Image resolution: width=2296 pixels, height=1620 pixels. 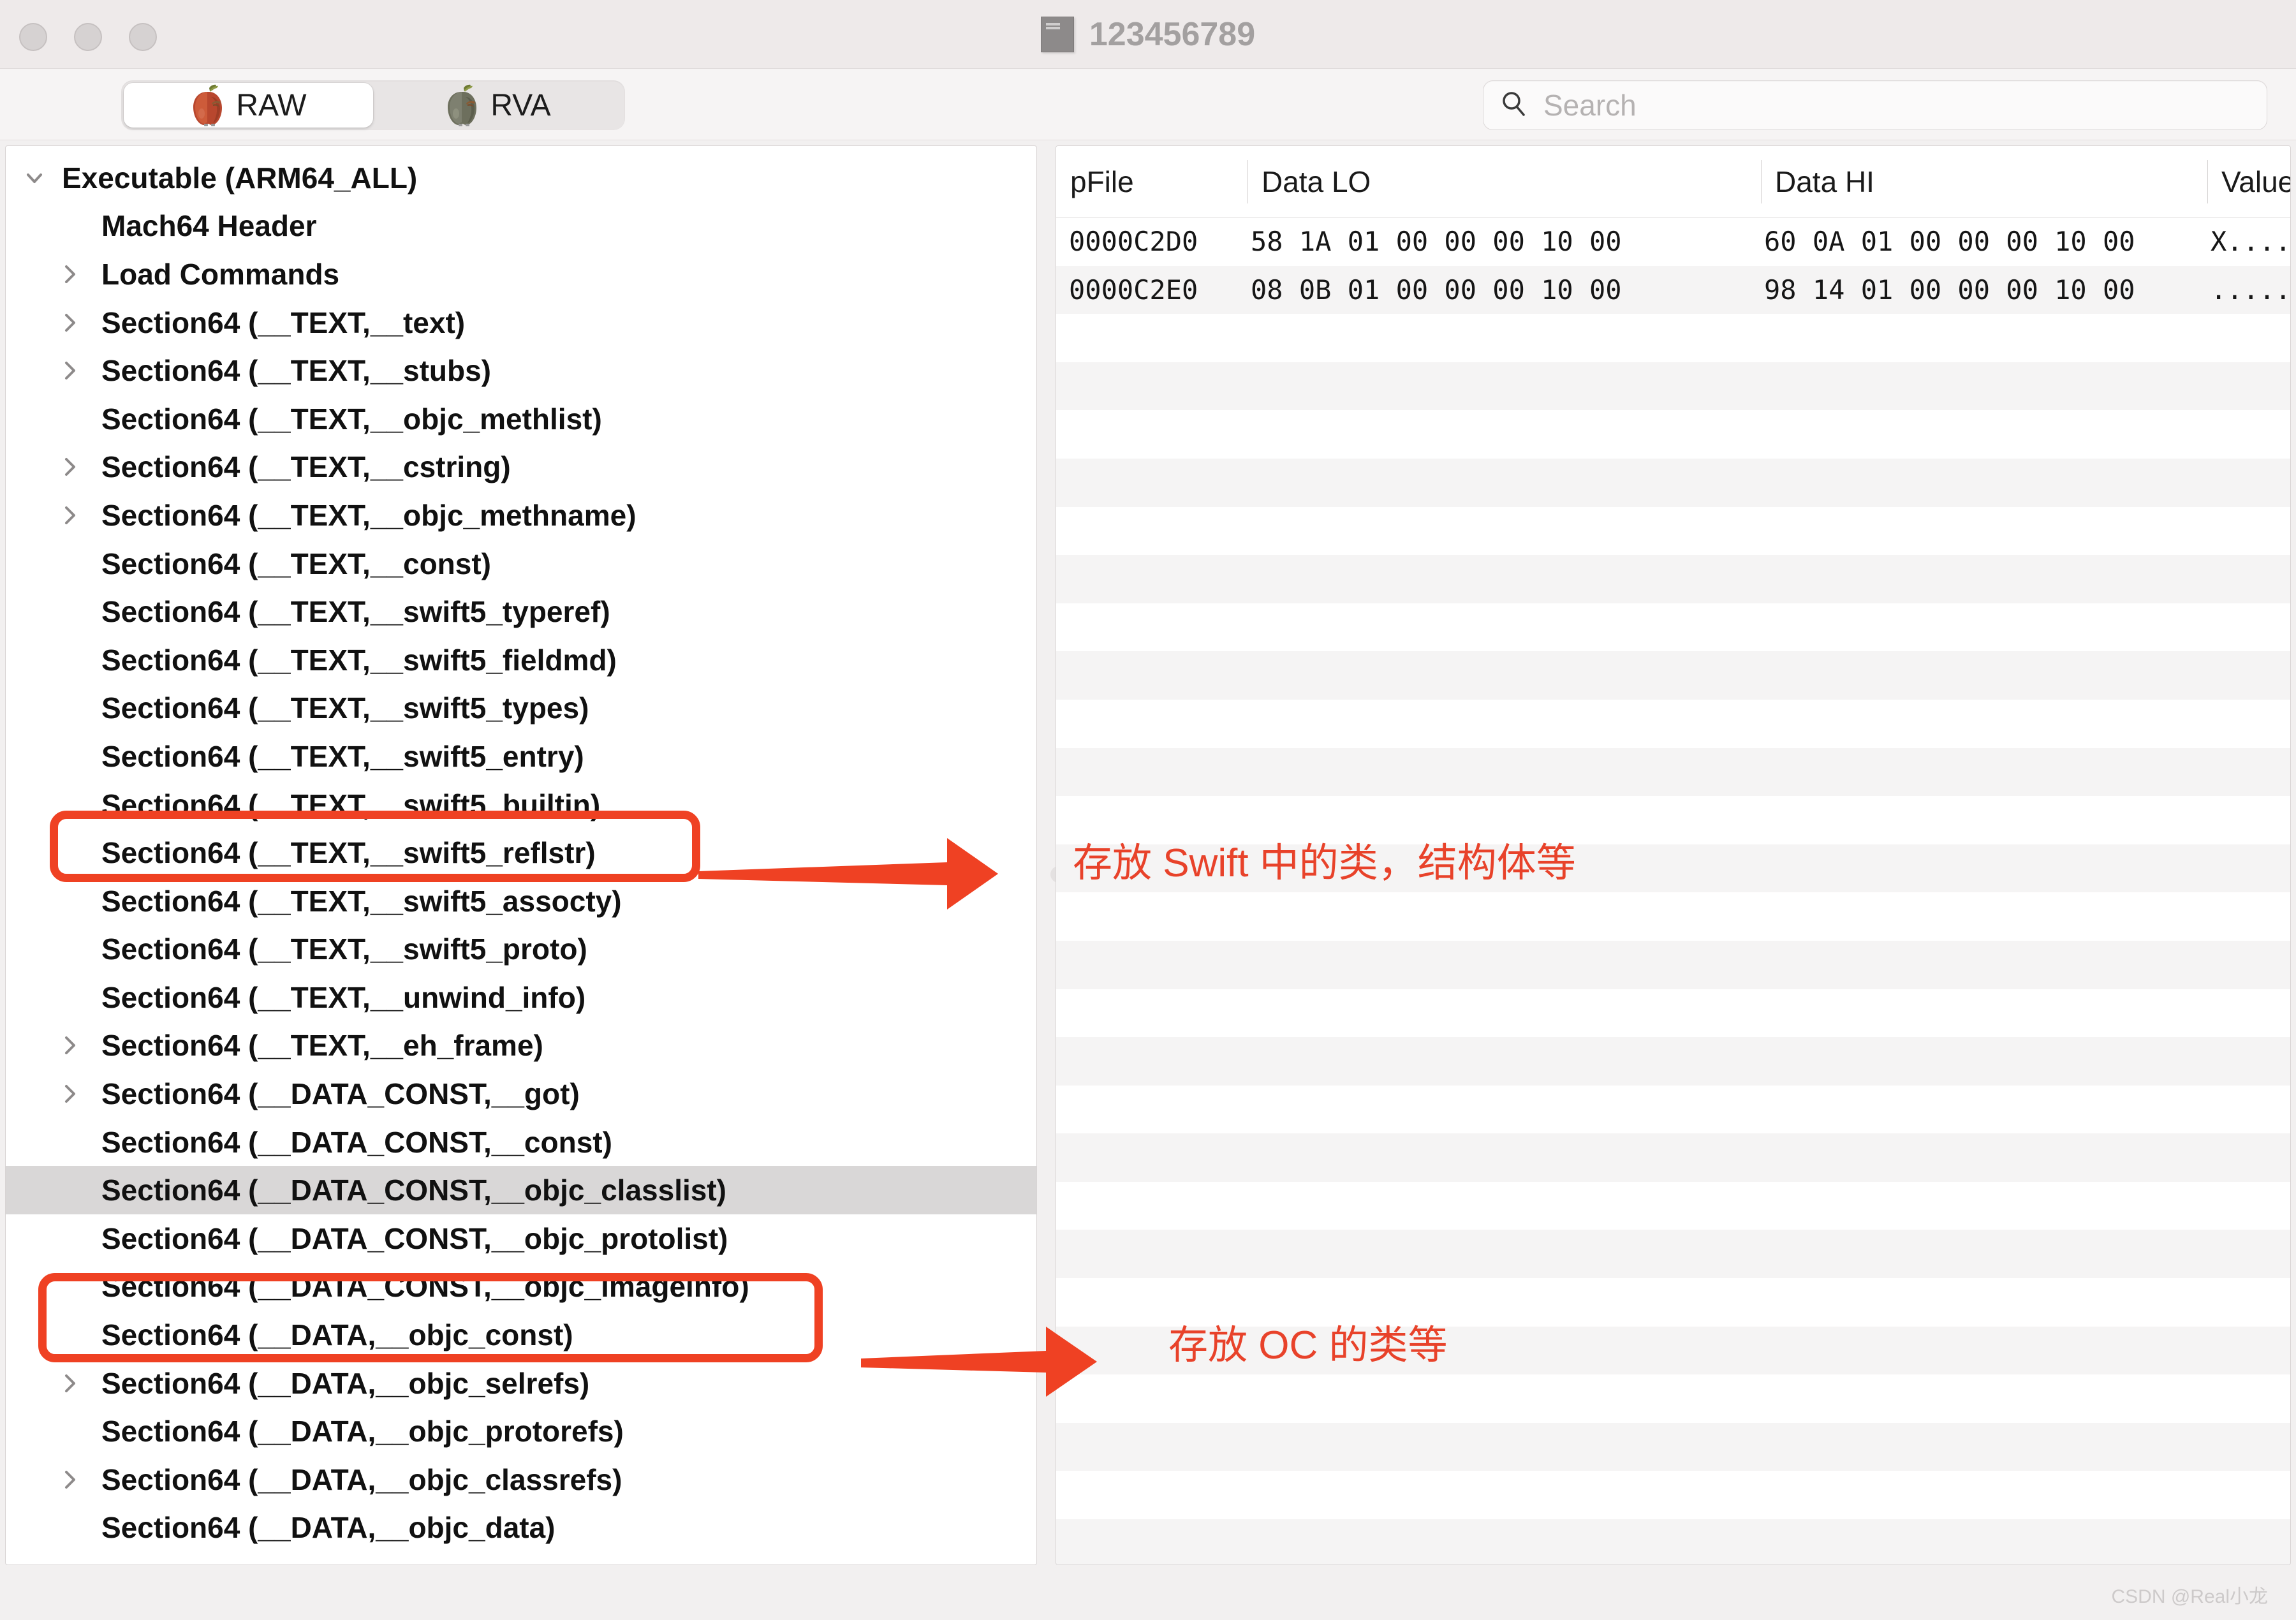 What do you see at coordinates (1896, 105) in the screenshot?
I see `search-input` at bounding box center [1896, 105].